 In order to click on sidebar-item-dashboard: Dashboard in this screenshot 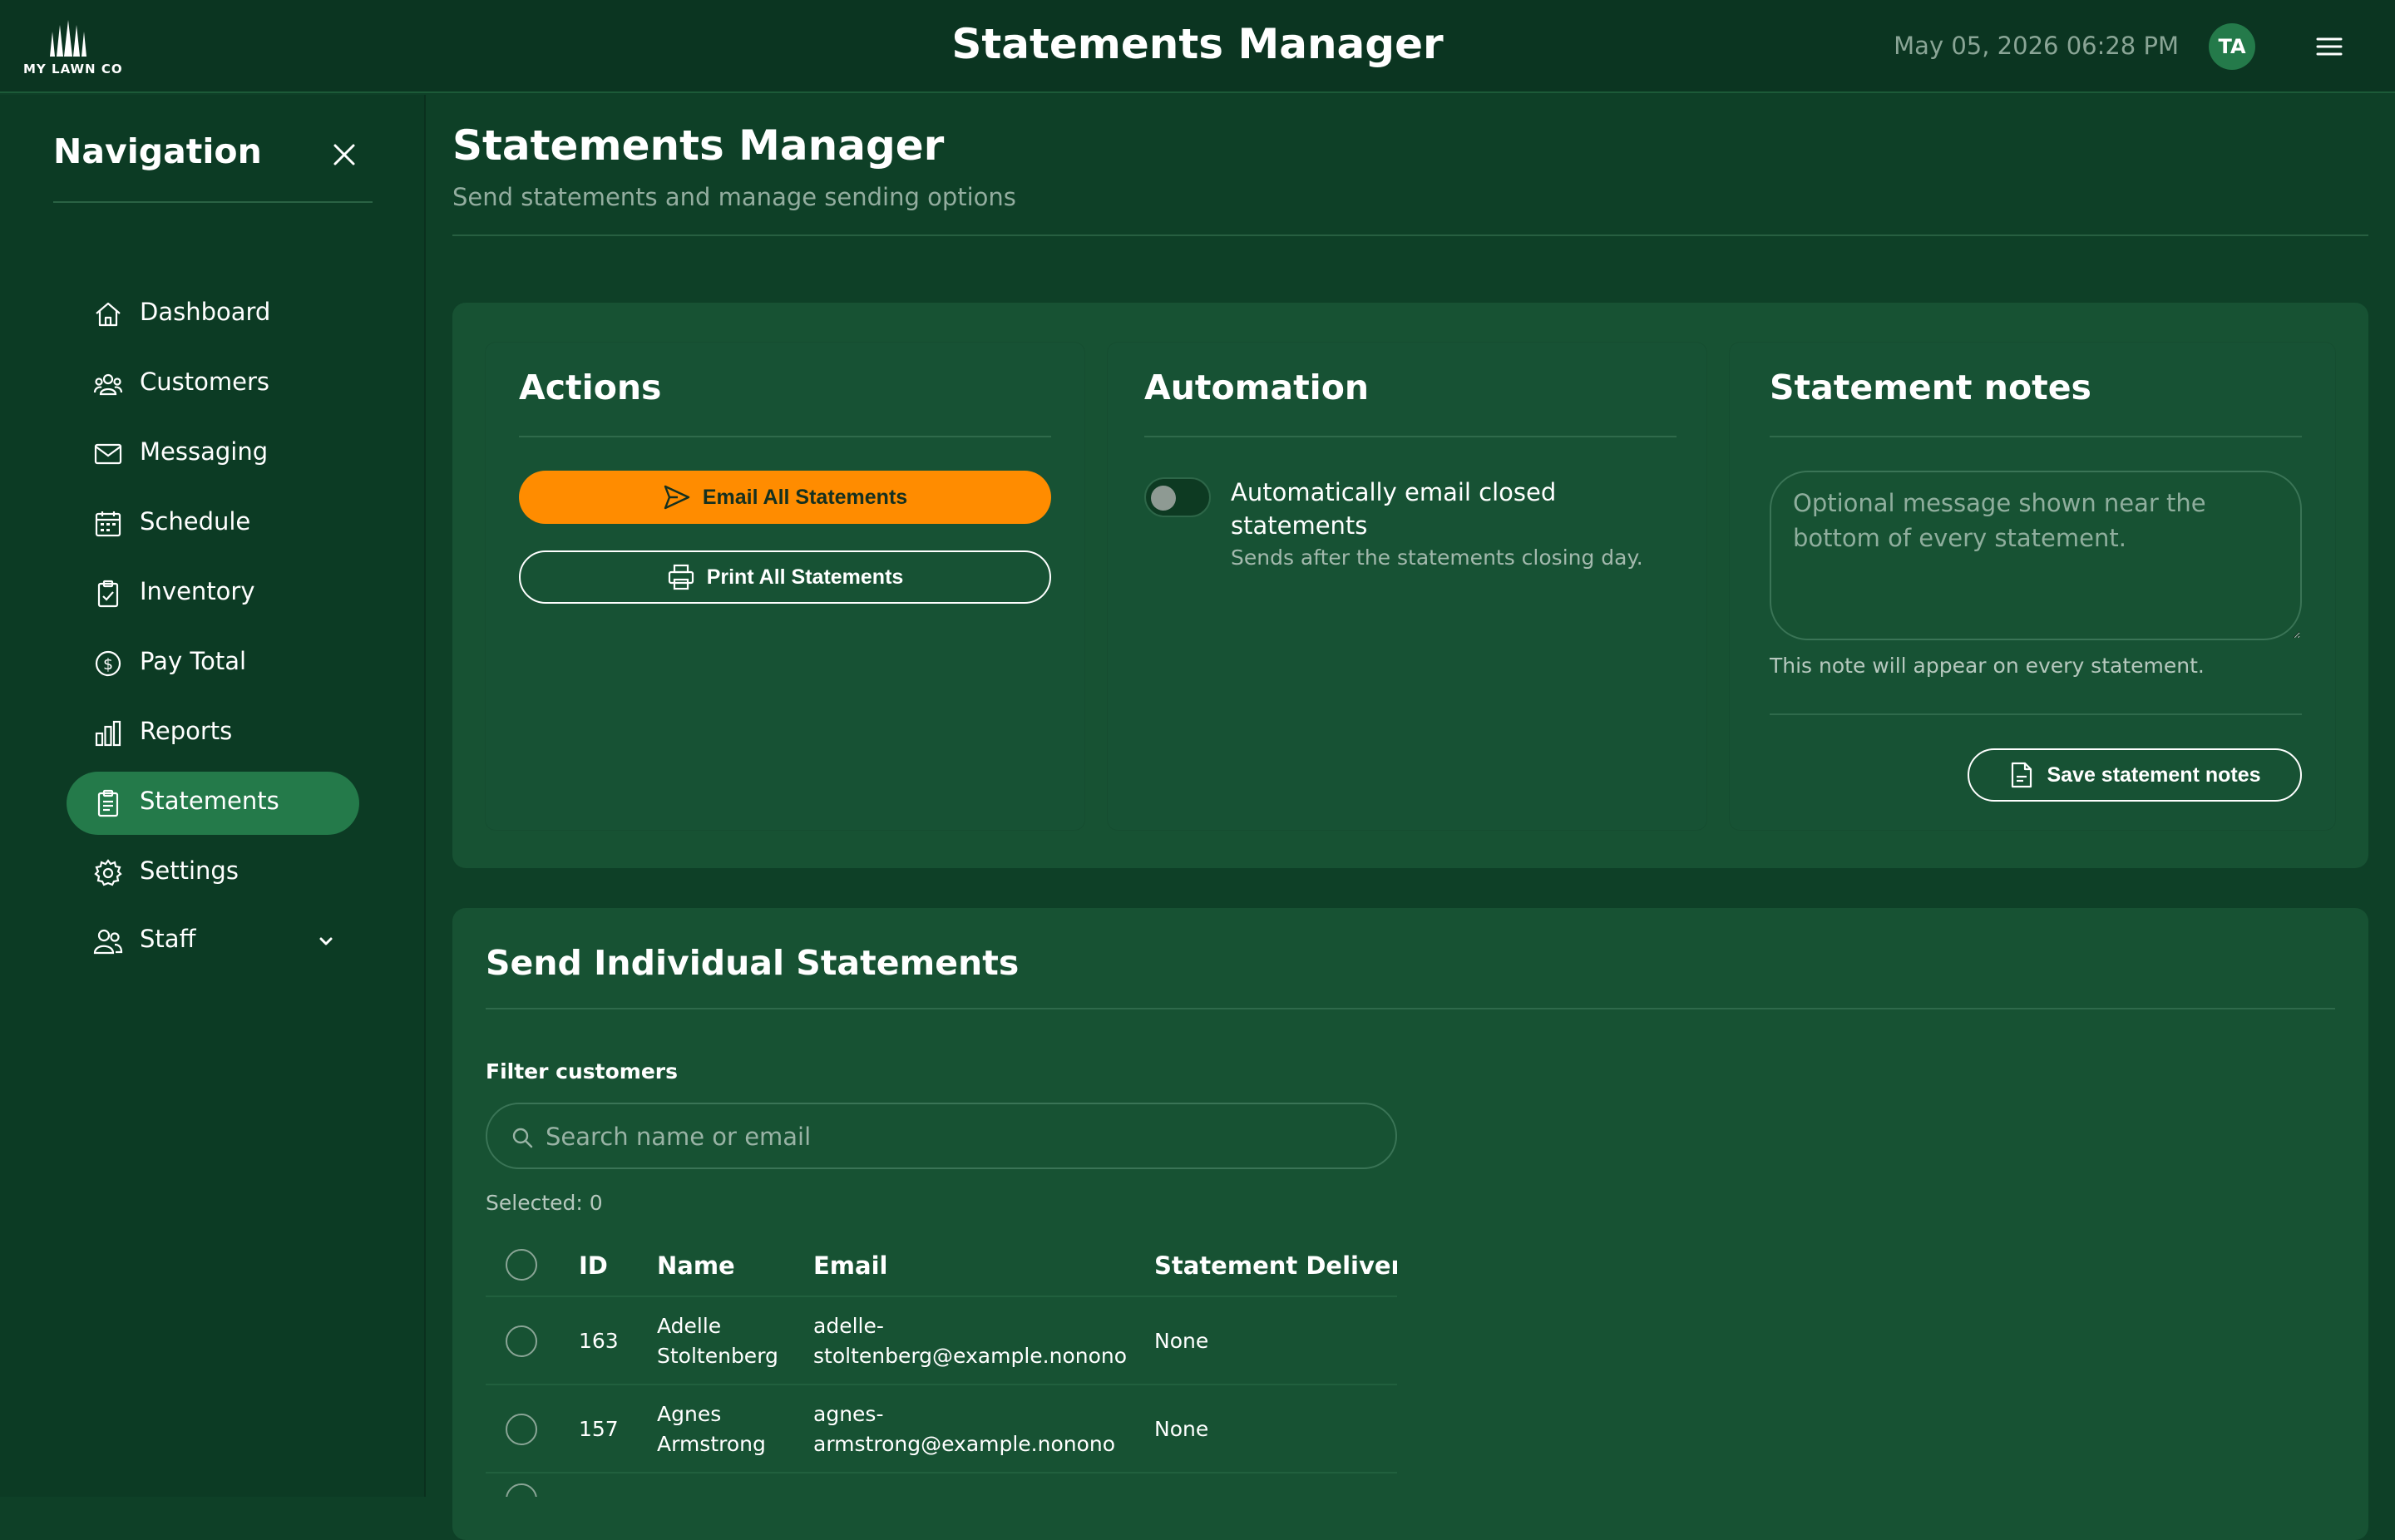, I will do `click(213, 314)`.